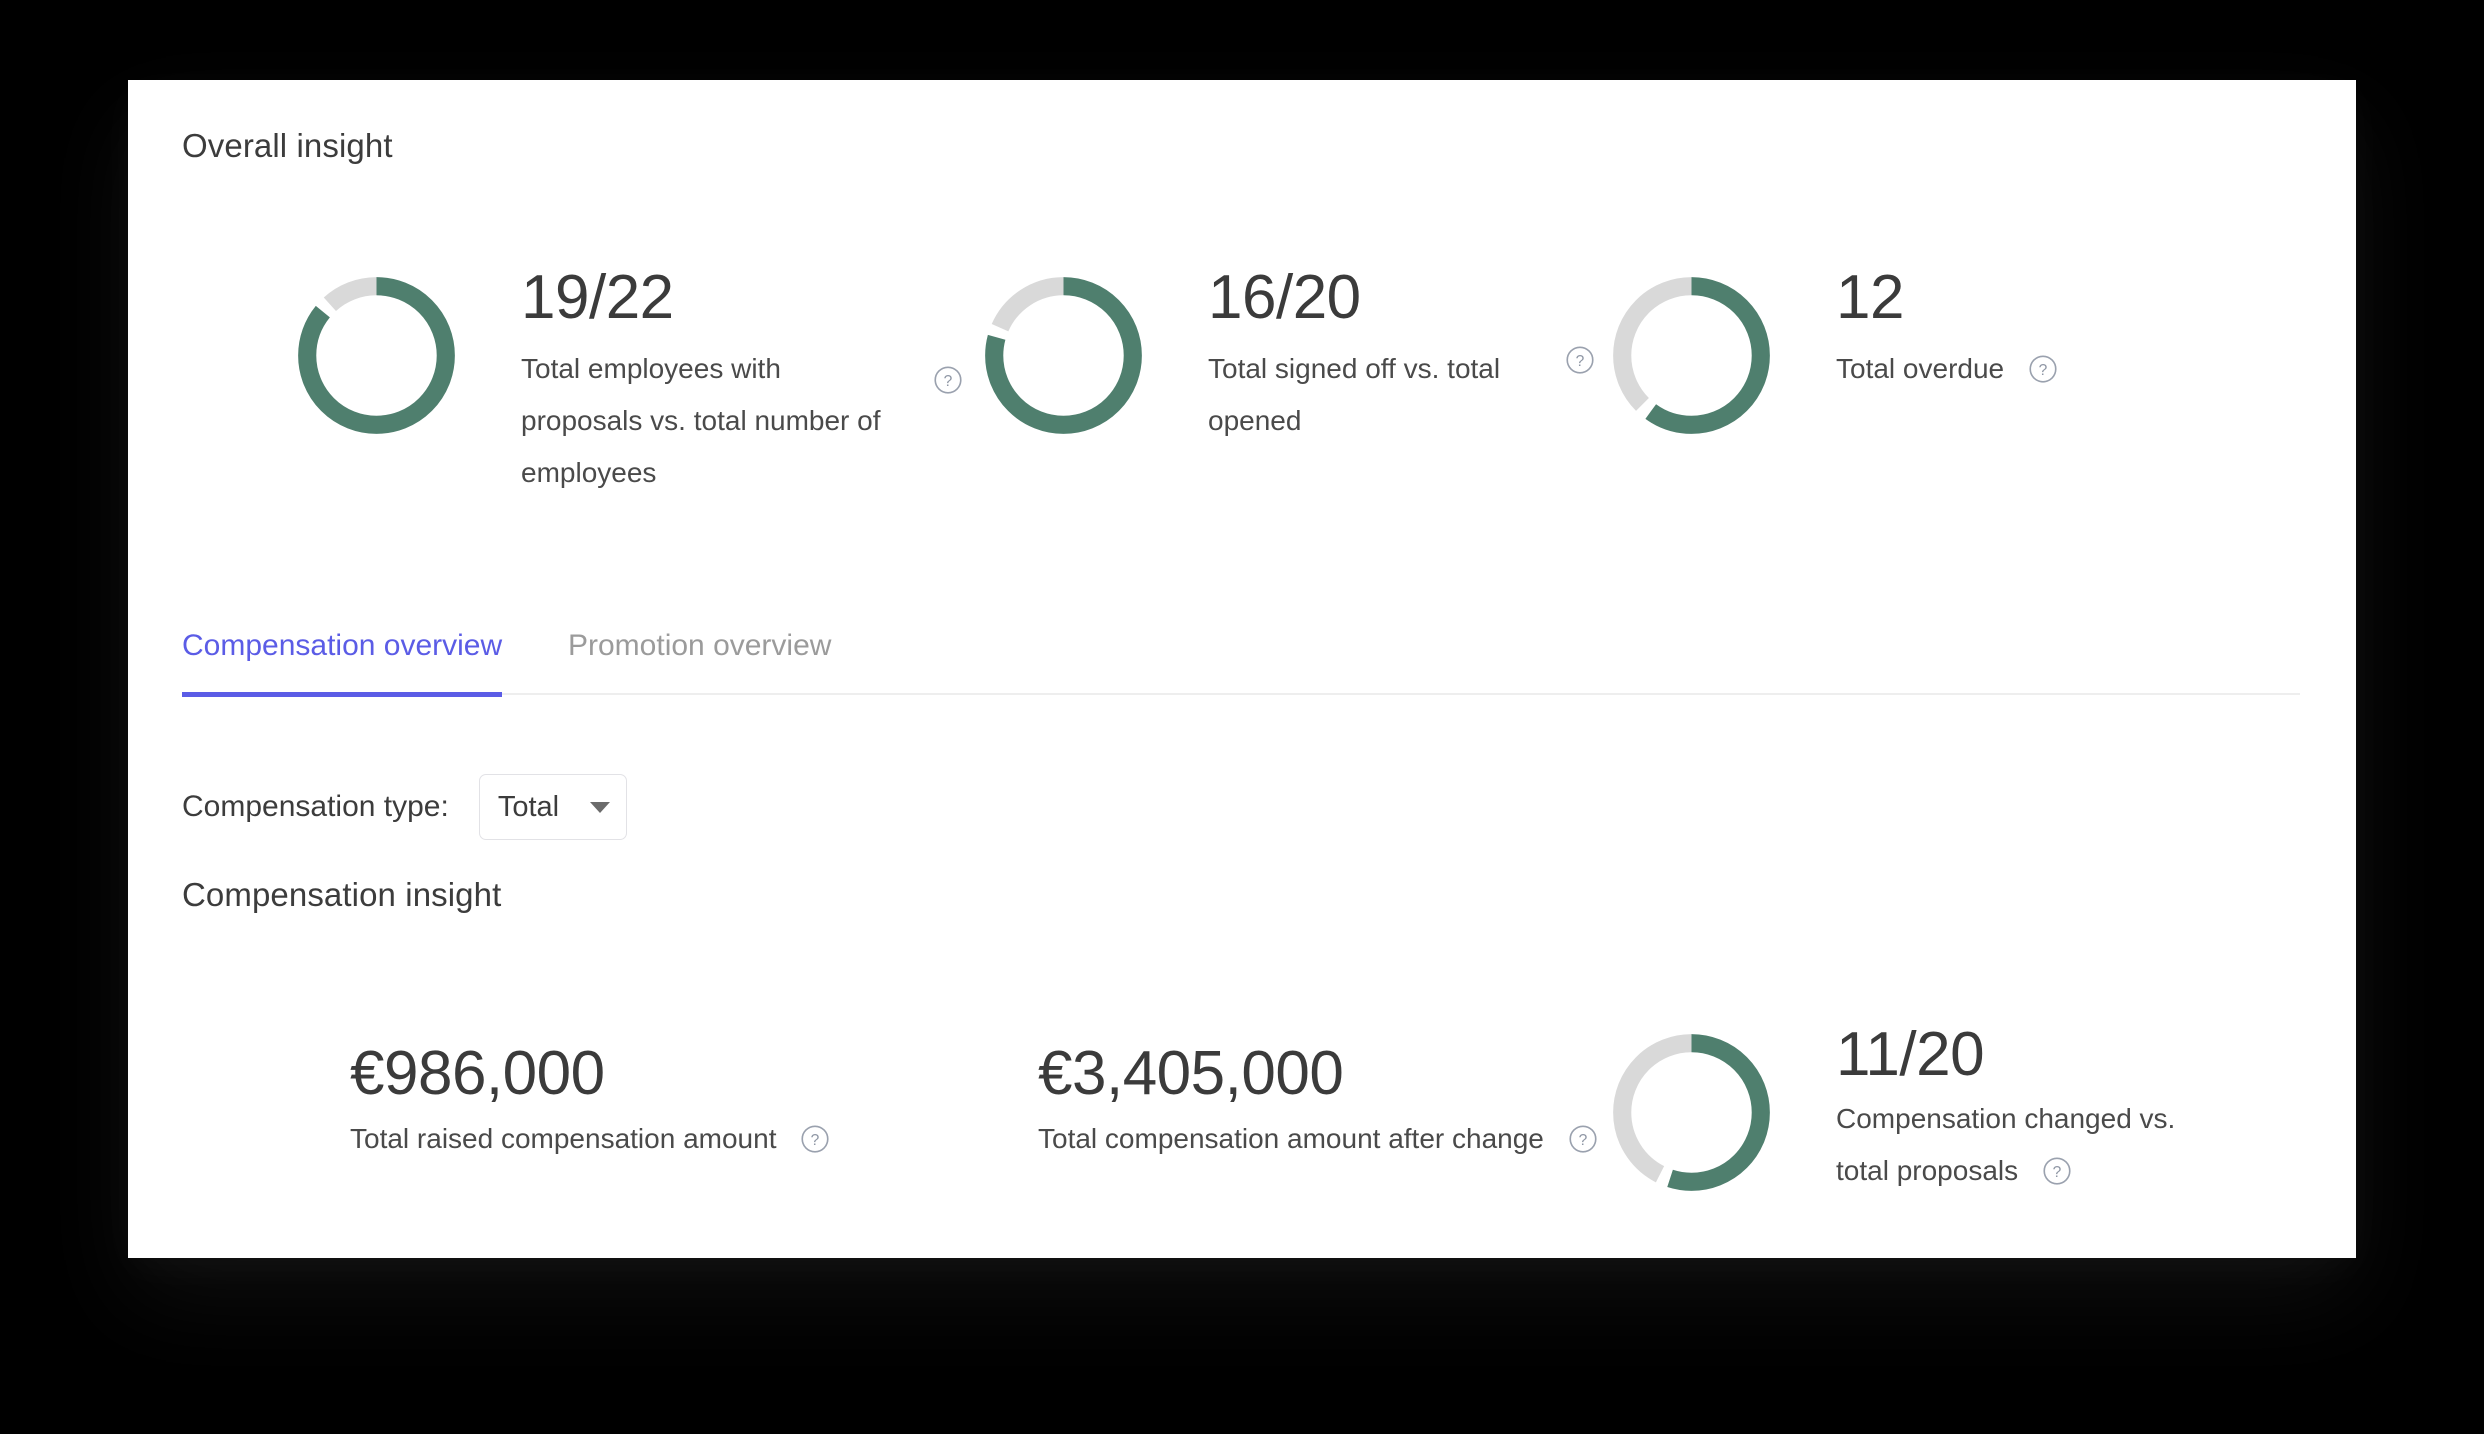 The height and width of the screenshot is (1434, 2484). Describe the element at coordinates (1291, 1138) in the screenshot. I see `metric-label: Total compensation amount after change` at that location.